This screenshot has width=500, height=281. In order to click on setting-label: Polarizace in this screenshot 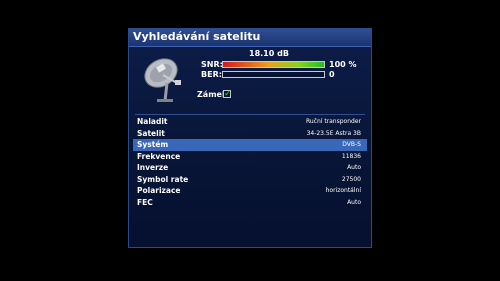, I will do `click(159, 190)`.